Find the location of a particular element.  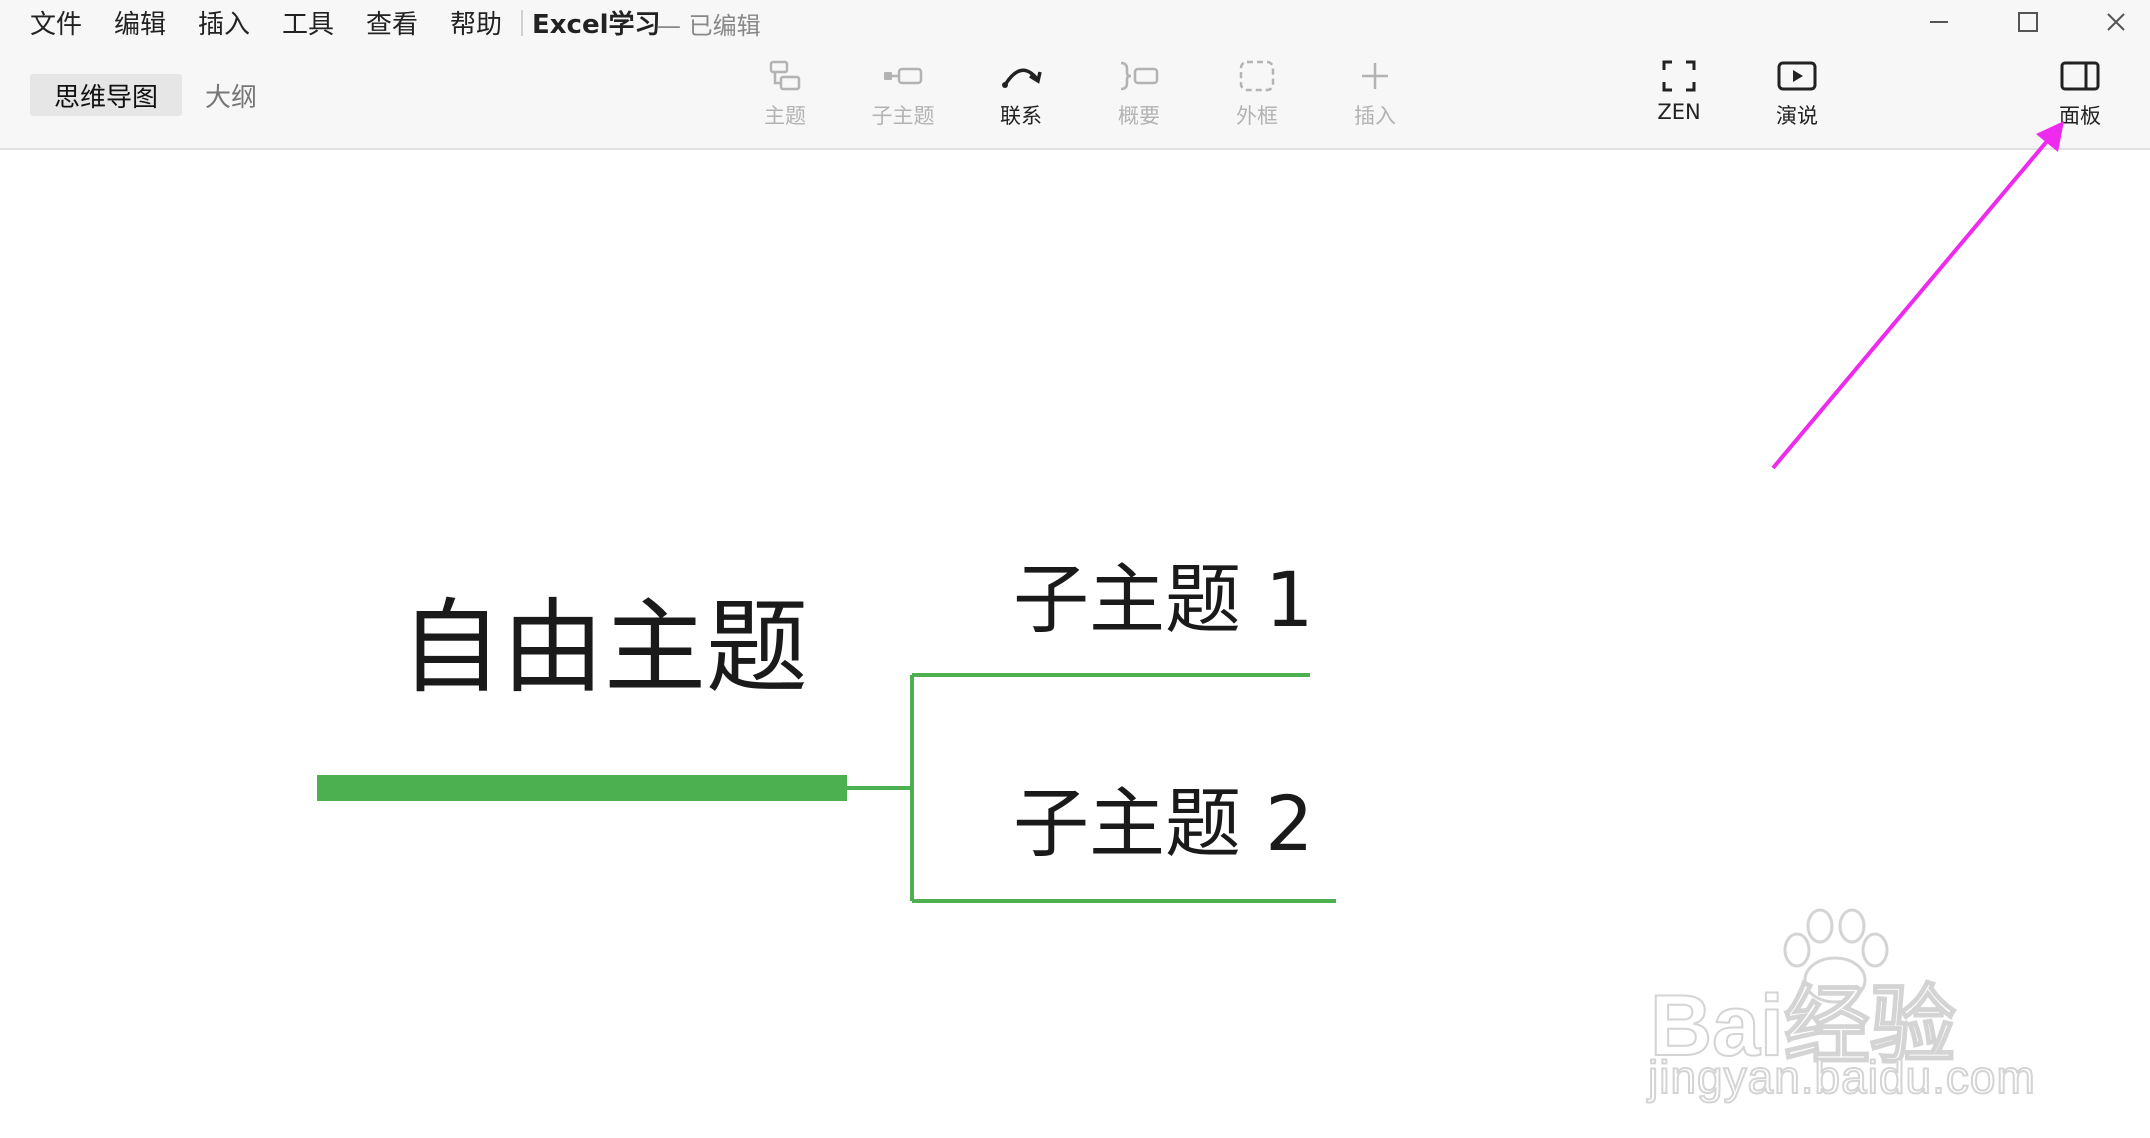

topic-button: 主题 is located at coordinates (785, 98).